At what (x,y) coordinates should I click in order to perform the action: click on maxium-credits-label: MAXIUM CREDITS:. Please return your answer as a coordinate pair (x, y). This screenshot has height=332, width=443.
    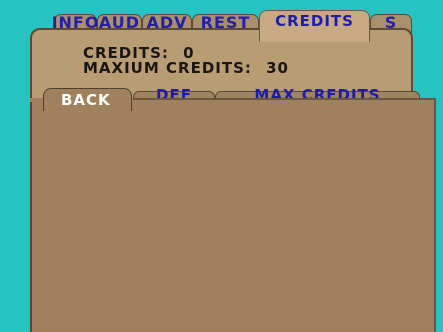
    Looking at the image, I should click on (167, 68).